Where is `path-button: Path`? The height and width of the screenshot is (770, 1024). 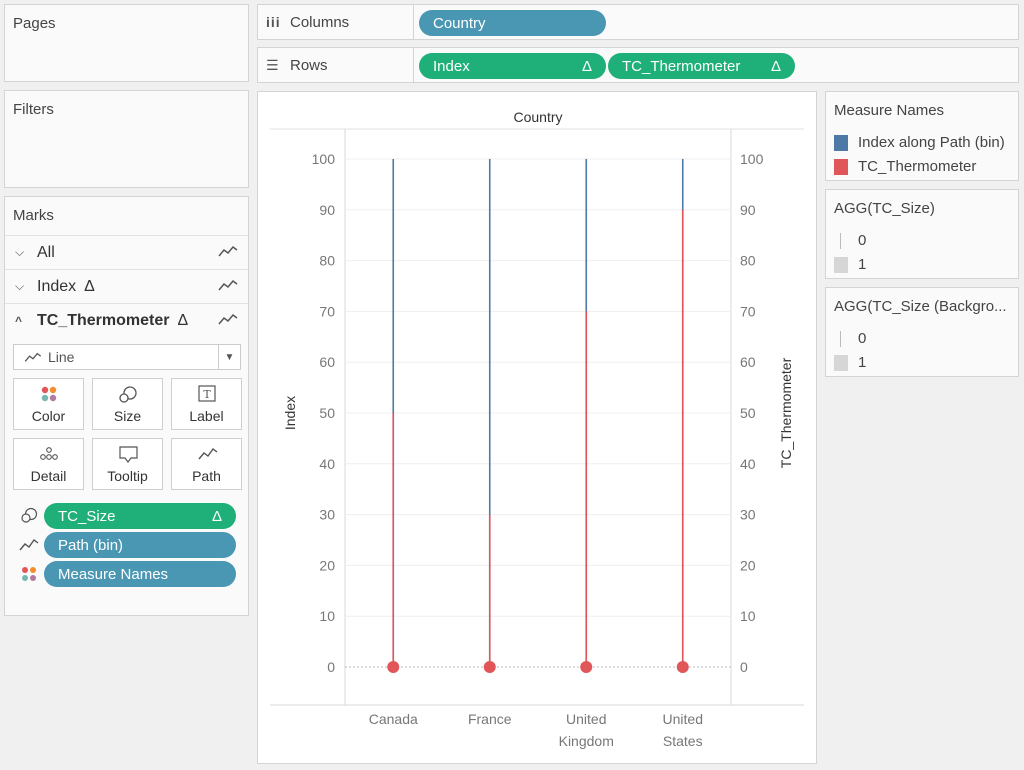 path-button: Path is located at coordinates (206, 464).